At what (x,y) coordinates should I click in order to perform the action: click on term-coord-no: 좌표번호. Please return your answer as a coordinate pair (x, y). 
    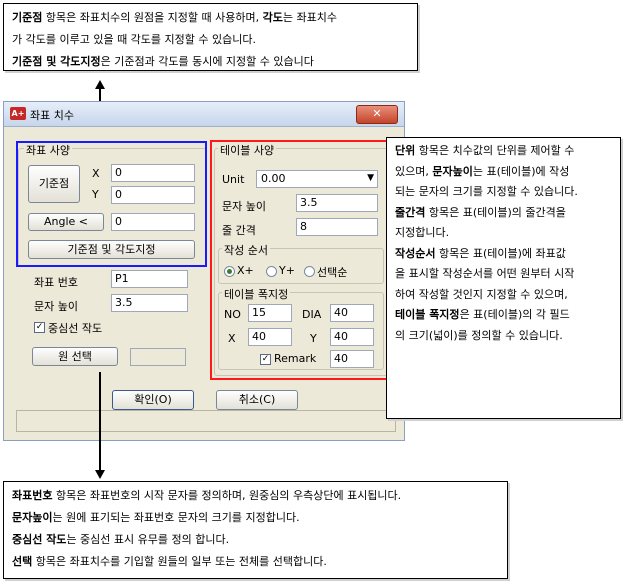
    Looking at the image, I should click on (32, 495).